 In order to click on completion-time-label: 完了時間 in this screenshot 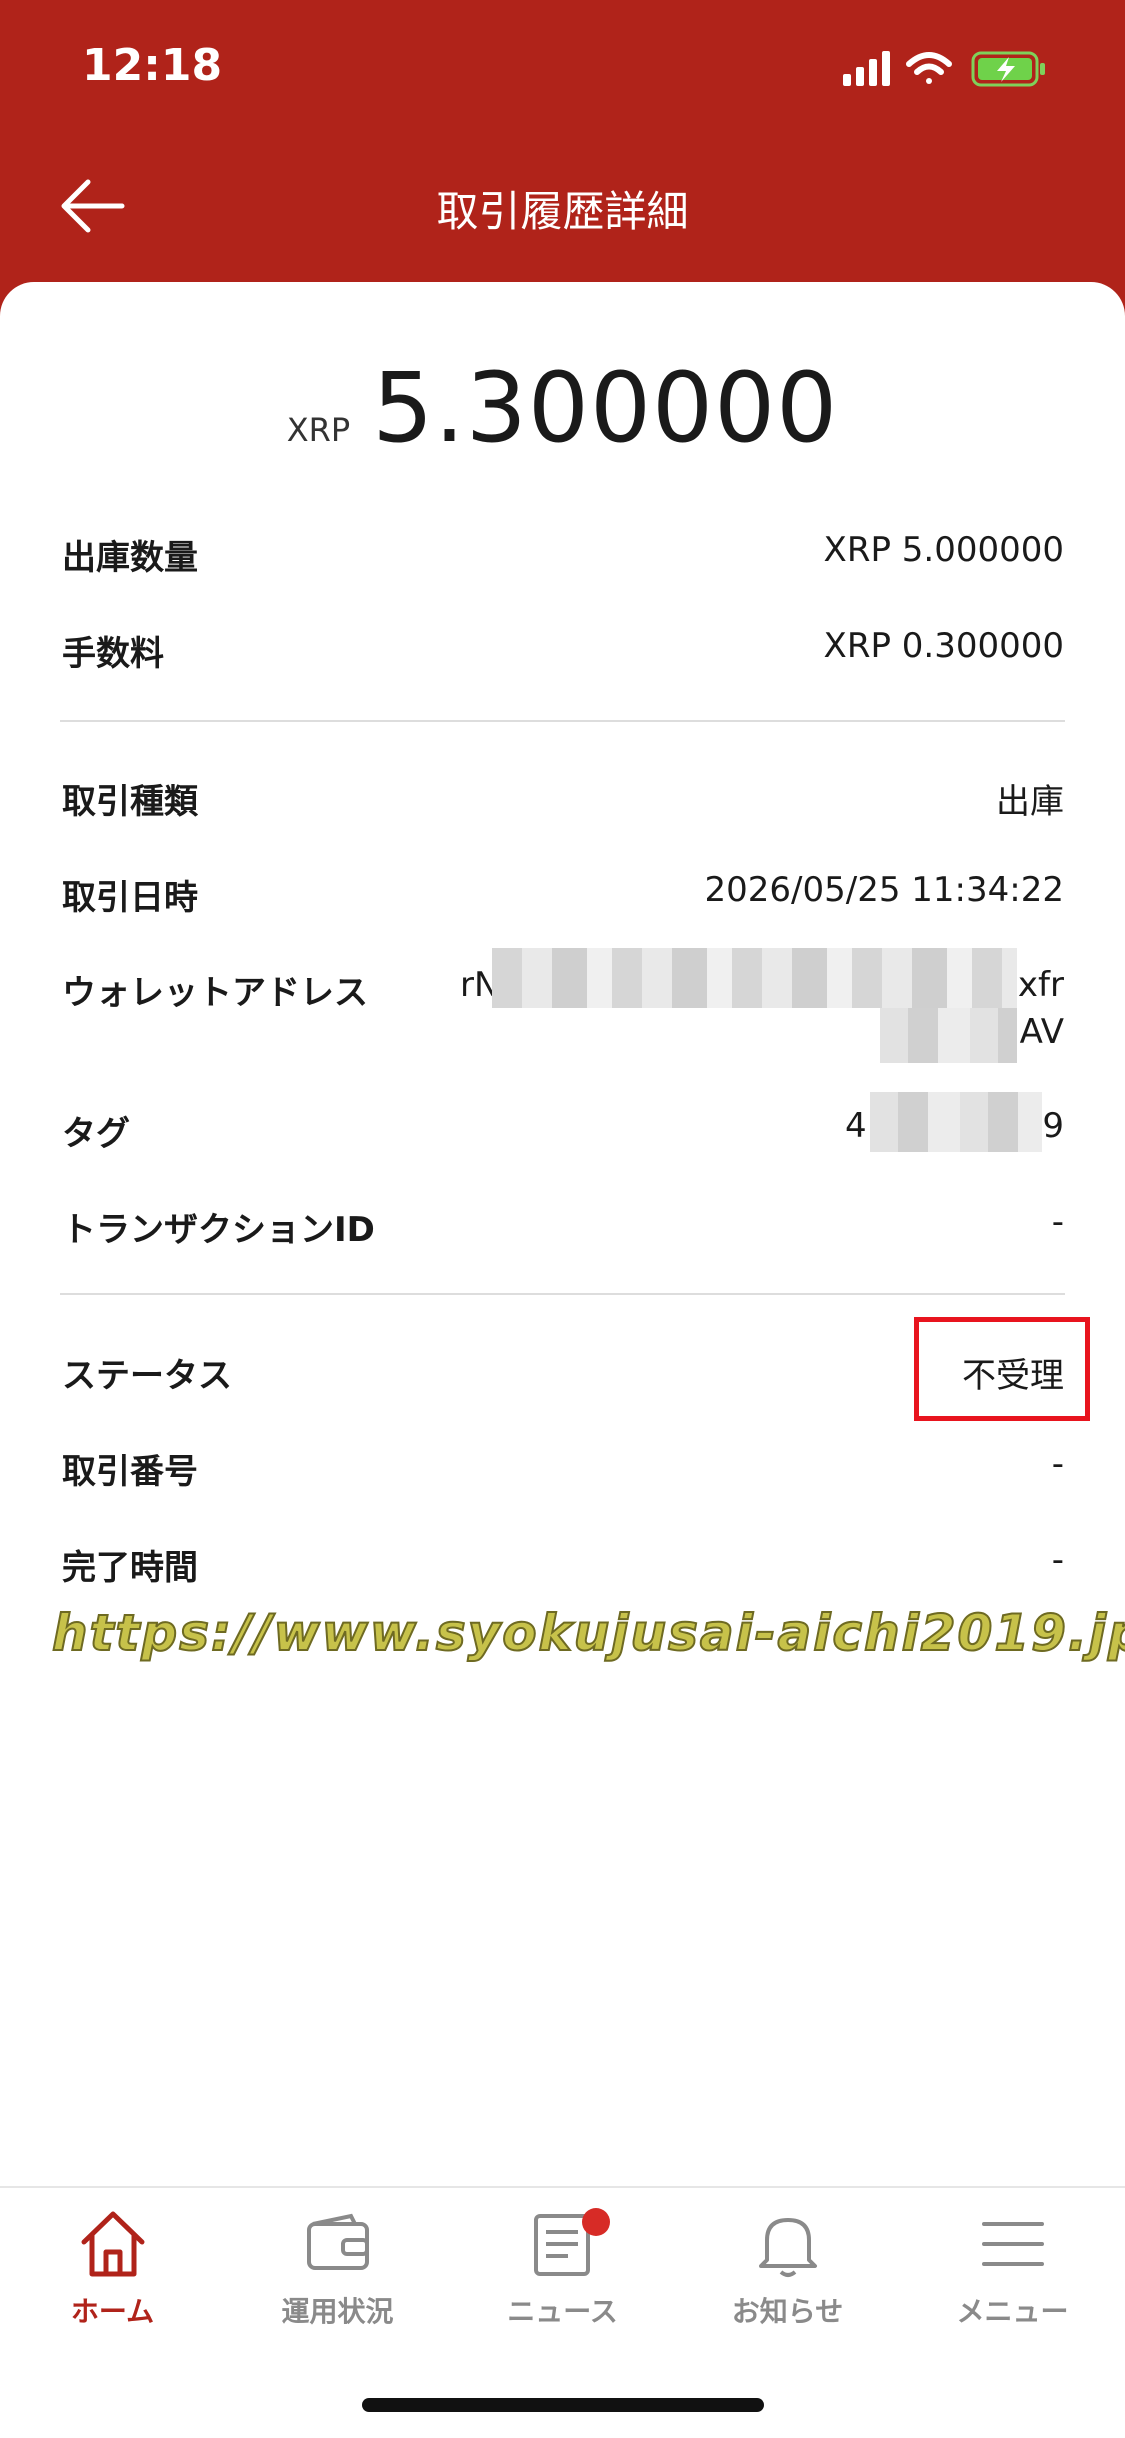, I will do `click(130, 1568)`.